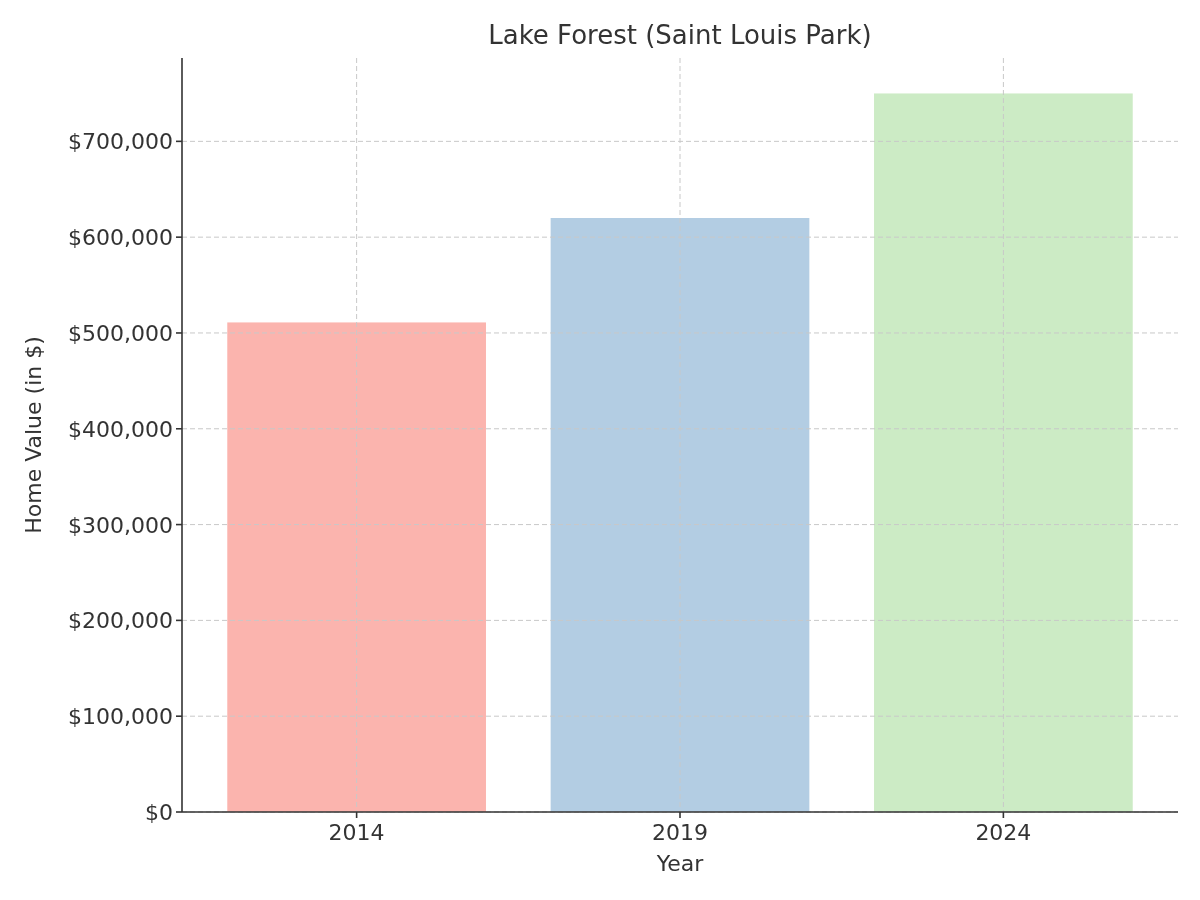 This screenshot has width=1200, height=900. I want to click on x-axis-label: Year, so click(680, 863).